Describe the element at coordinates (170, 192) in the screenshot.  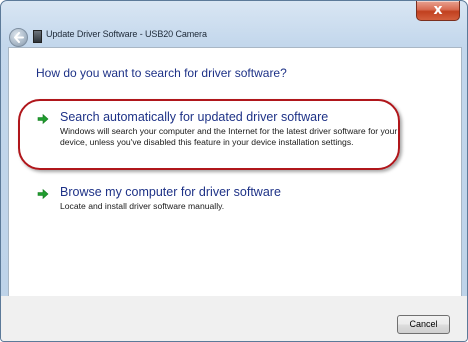
I see `option-title: Browse my computer for driver software` at that location.